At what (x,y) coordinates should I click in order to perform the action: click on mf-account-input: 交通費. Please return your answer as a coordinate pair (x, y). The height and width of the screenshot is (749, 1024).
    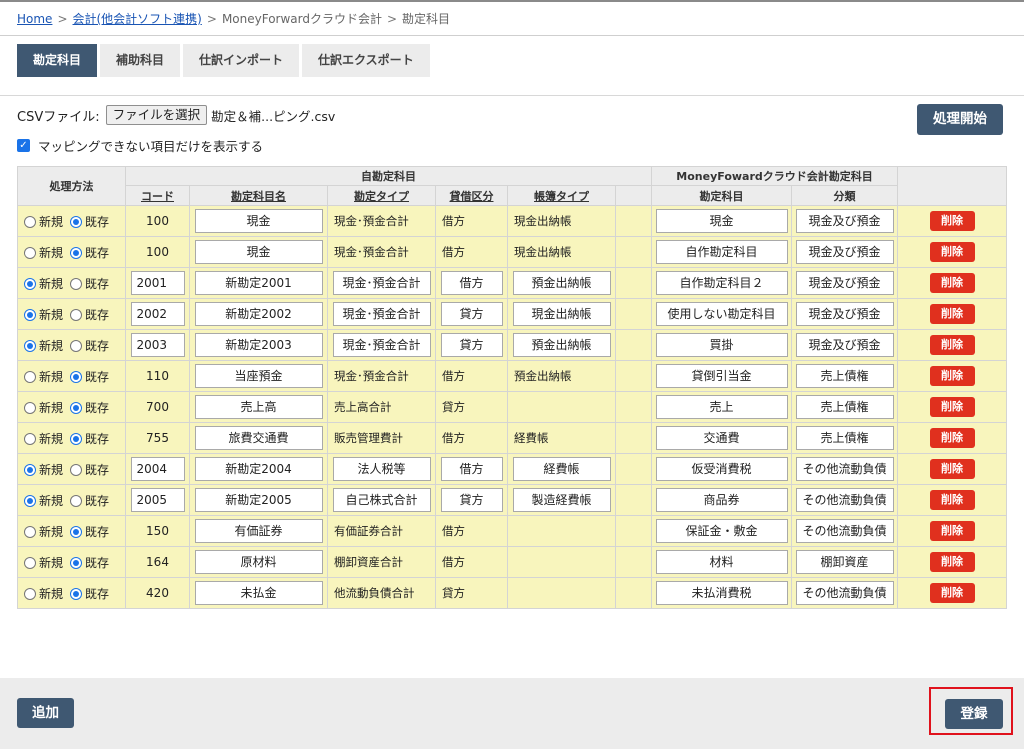
    Looking at the image, I should click on (721, 438).